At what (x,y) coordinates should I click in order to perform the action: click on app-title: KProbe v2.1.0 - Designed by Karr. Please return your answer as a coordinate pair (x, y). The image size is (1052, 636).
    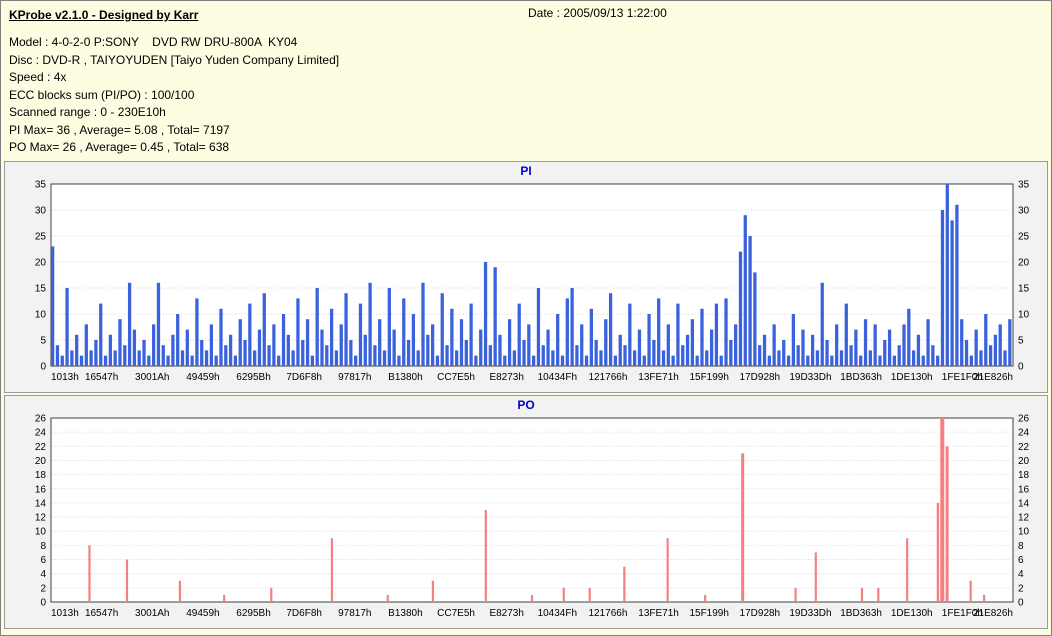
    Looking at the image, I should click on (104, 15).